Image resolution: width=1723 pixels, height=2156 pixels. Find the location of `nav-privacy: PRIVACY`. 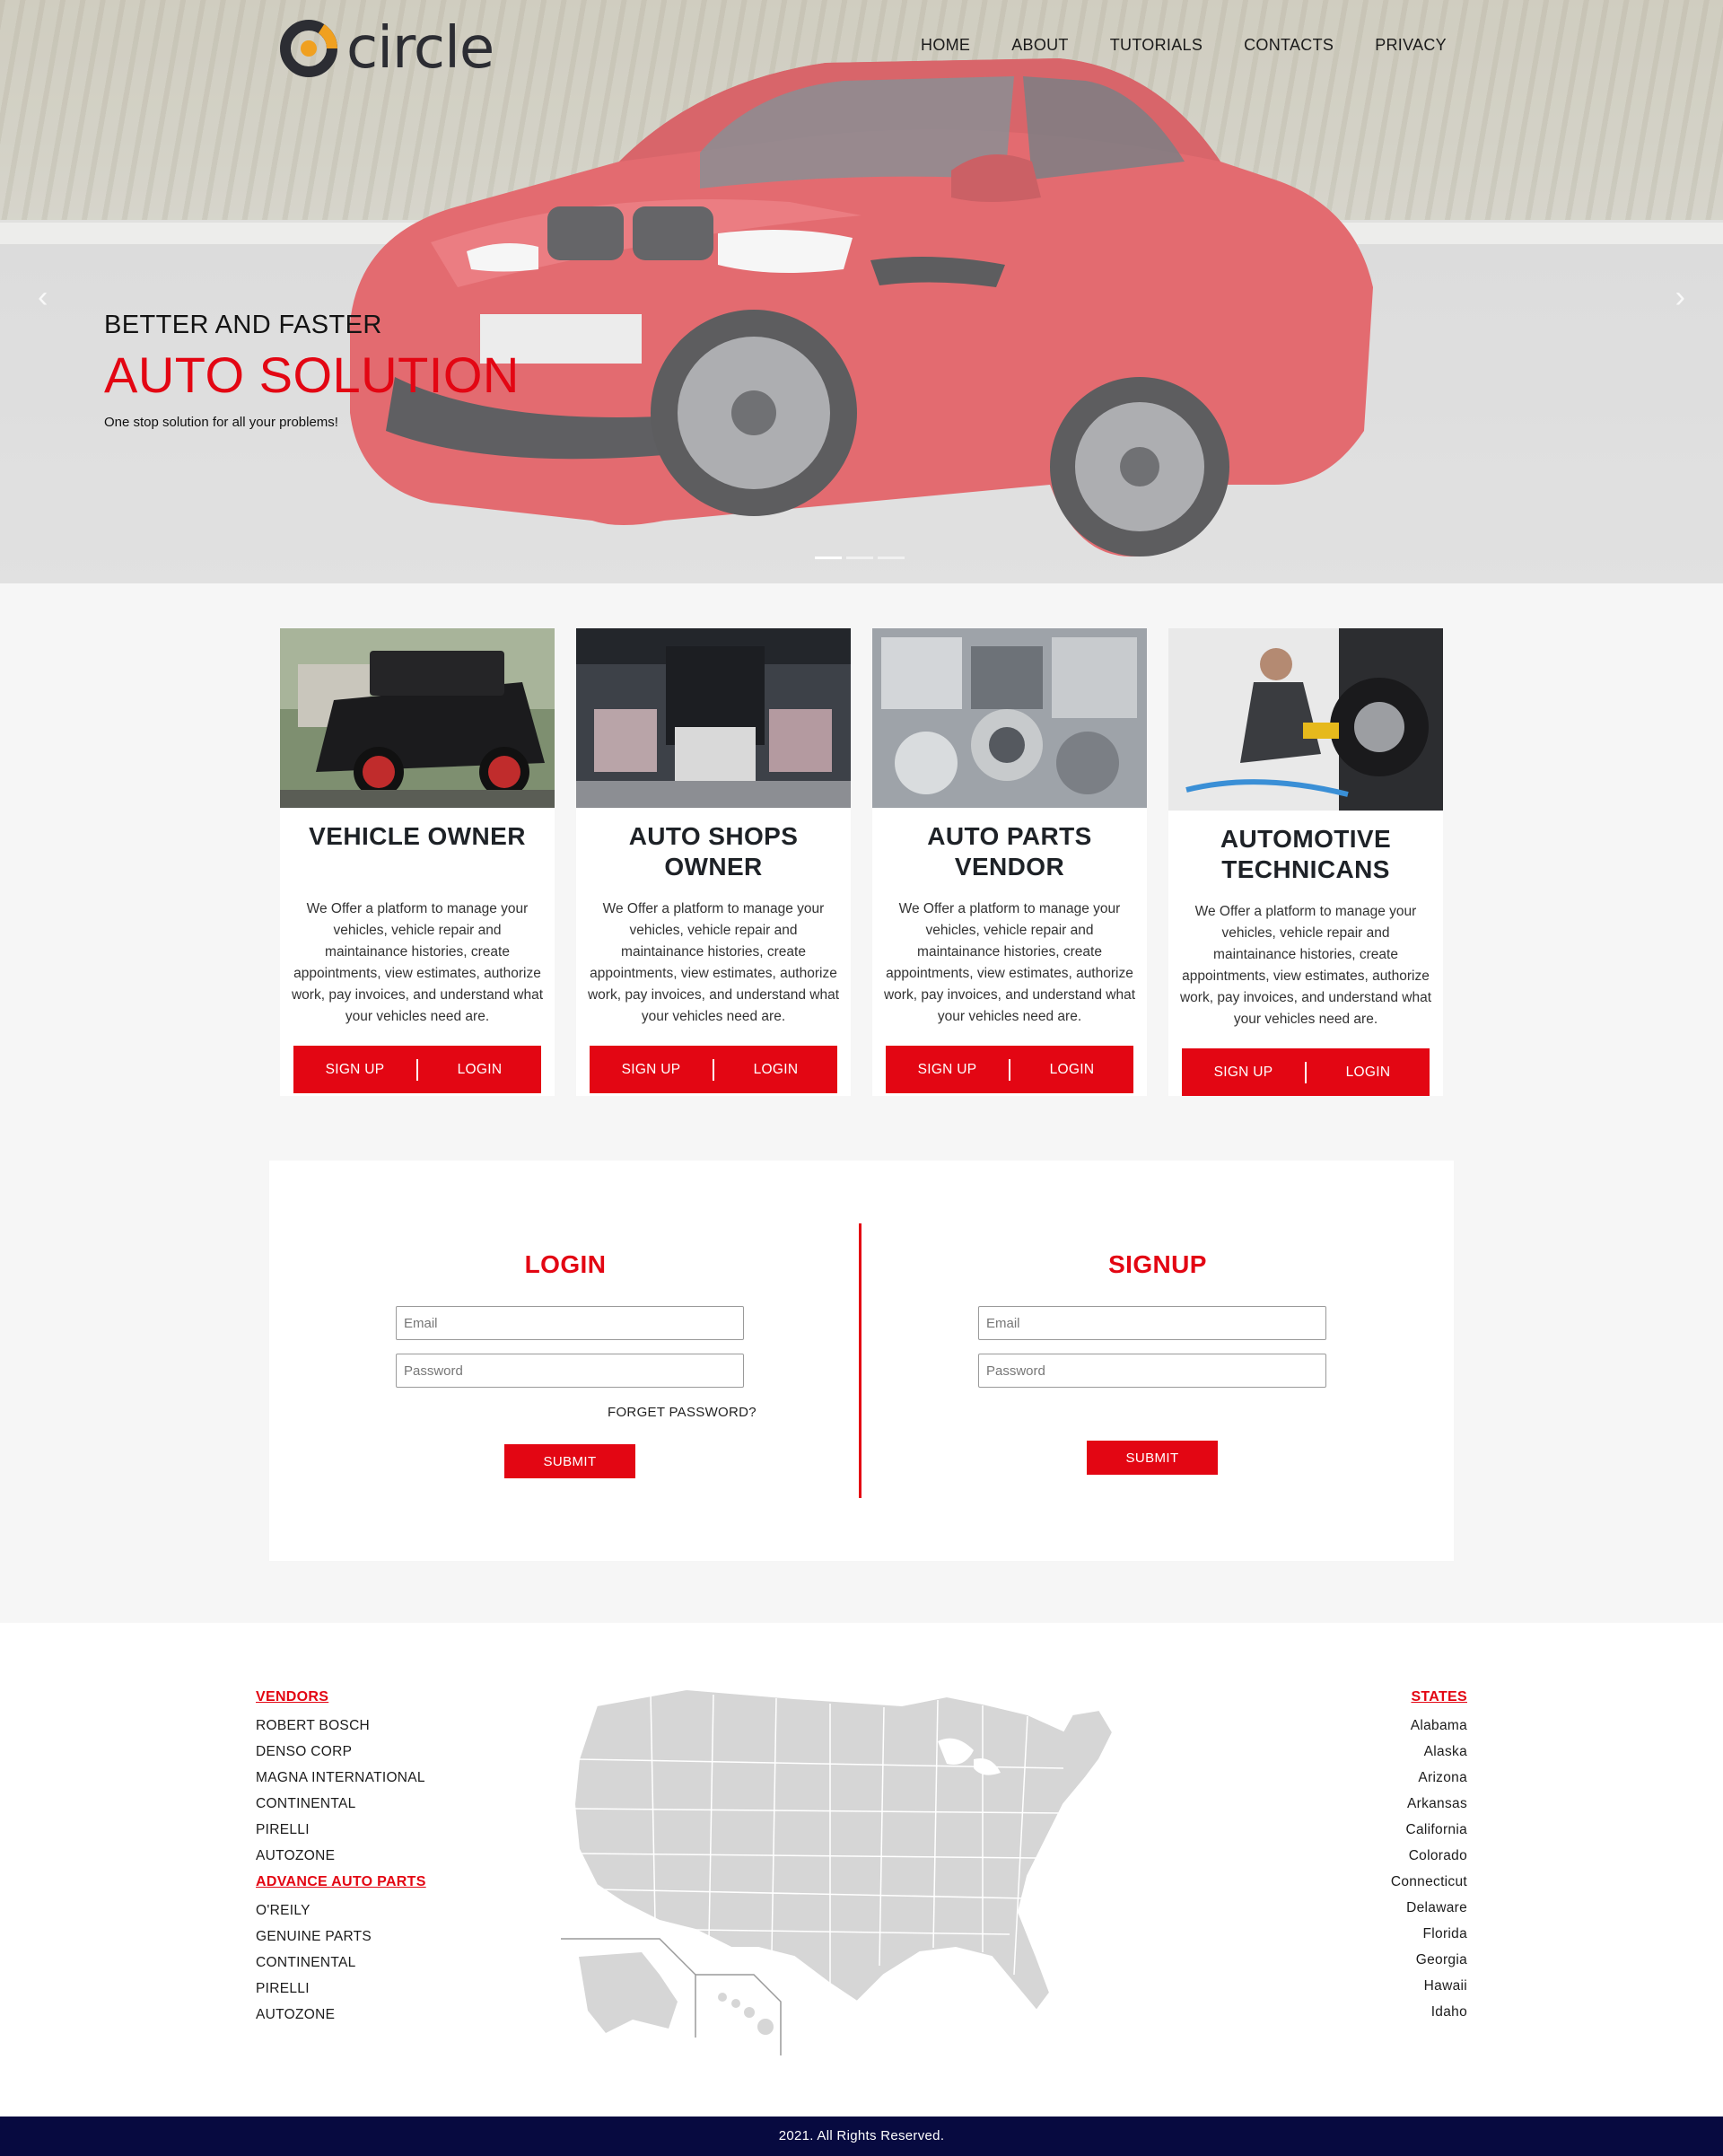

nav-privacy: PRIVACY is located at coordinates (1411, 45).